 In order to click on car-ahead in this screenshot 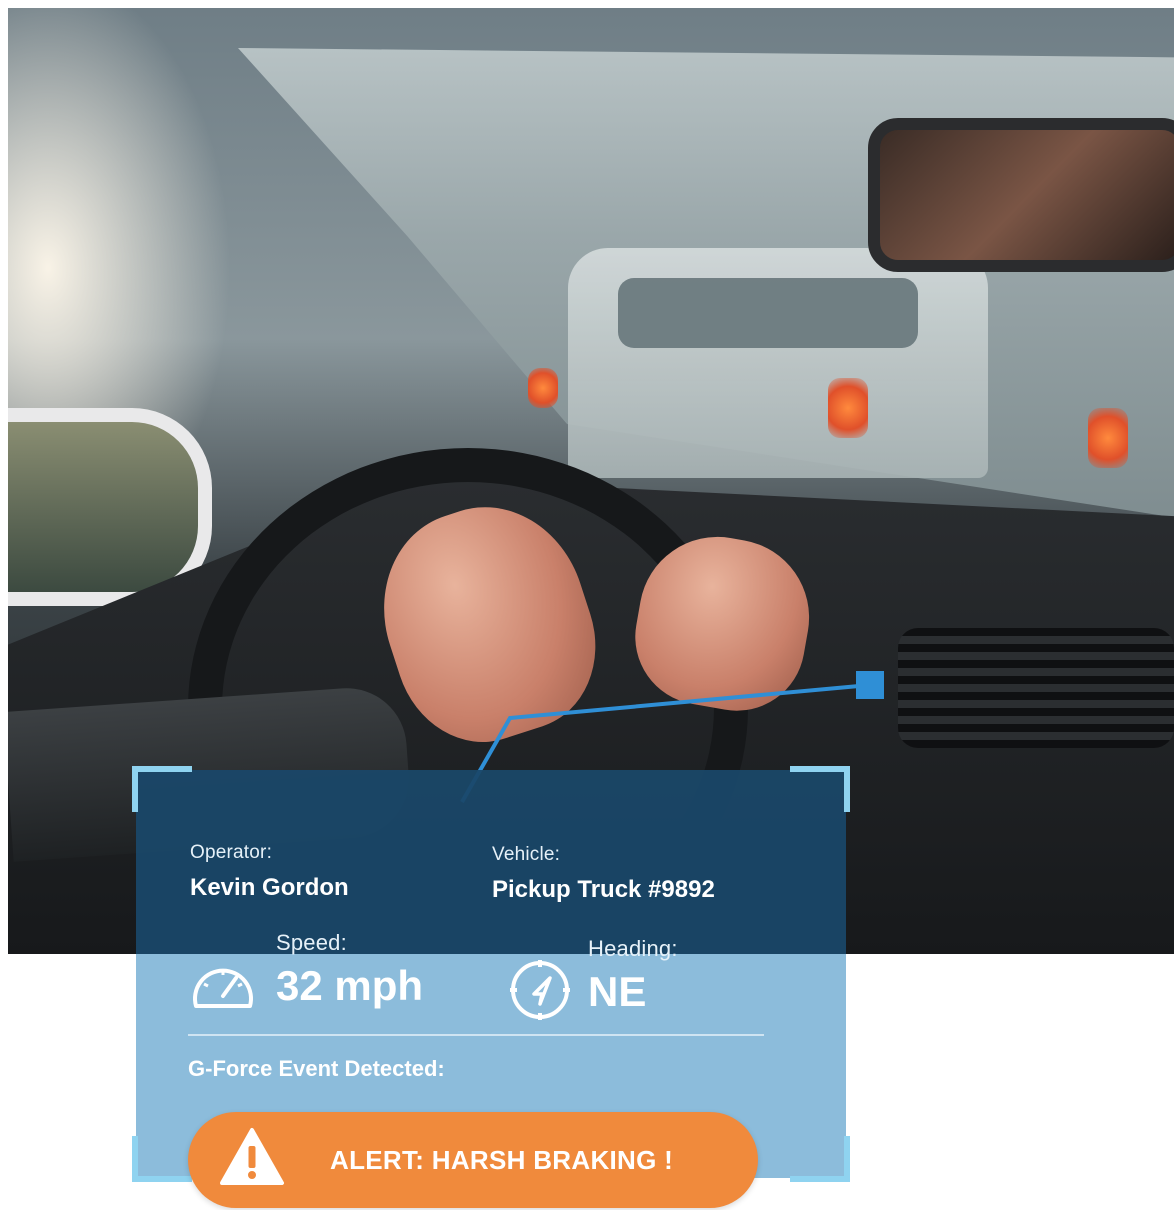, I will do `click(778, 363)`.